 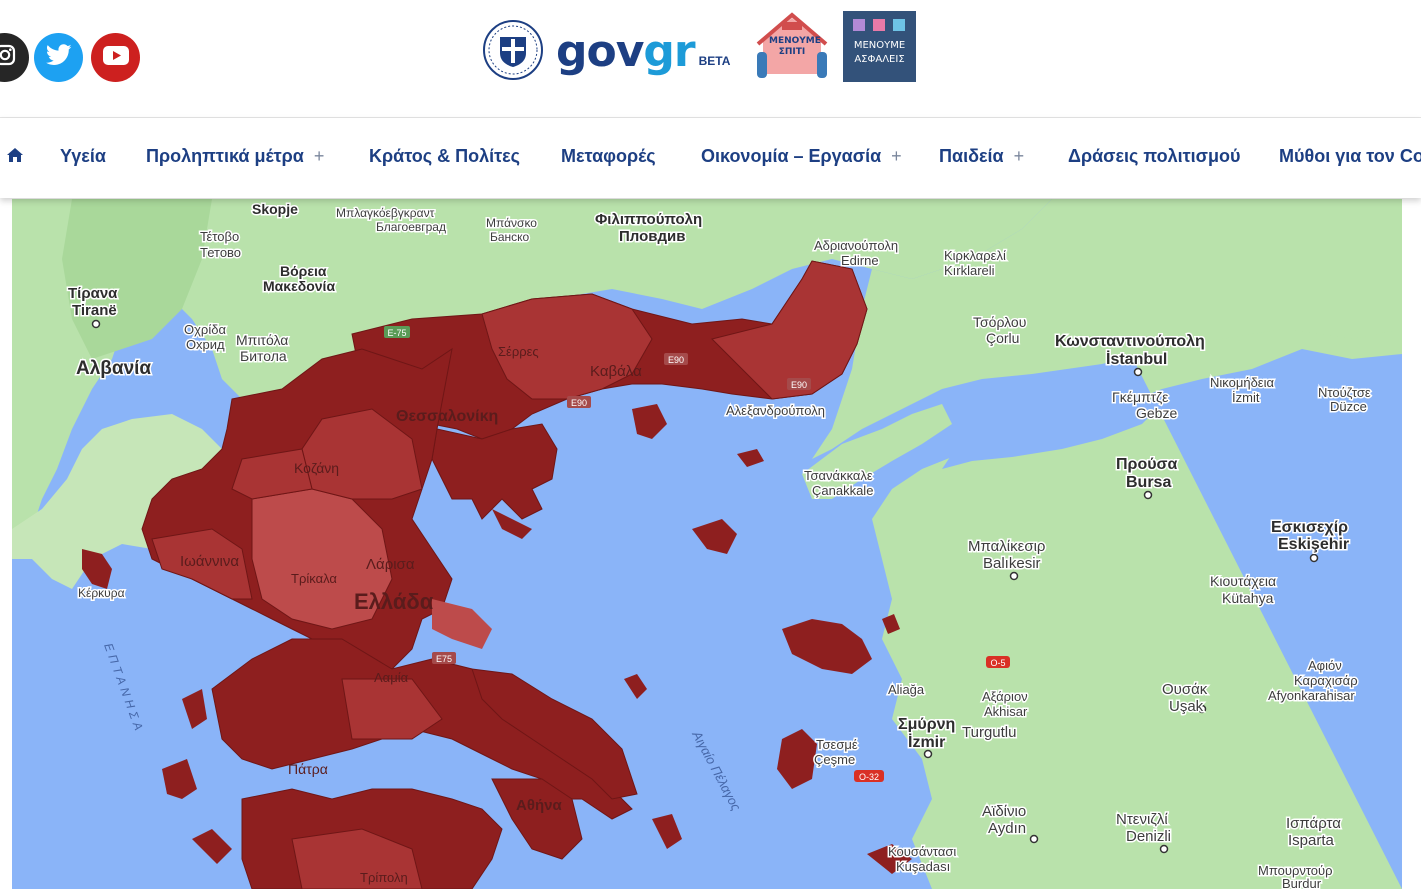 What do you see at coordinates (608, 156) in the screenshot?
I see `nav-item-transport: Μεταφορές` at bounding box center [608, 156].